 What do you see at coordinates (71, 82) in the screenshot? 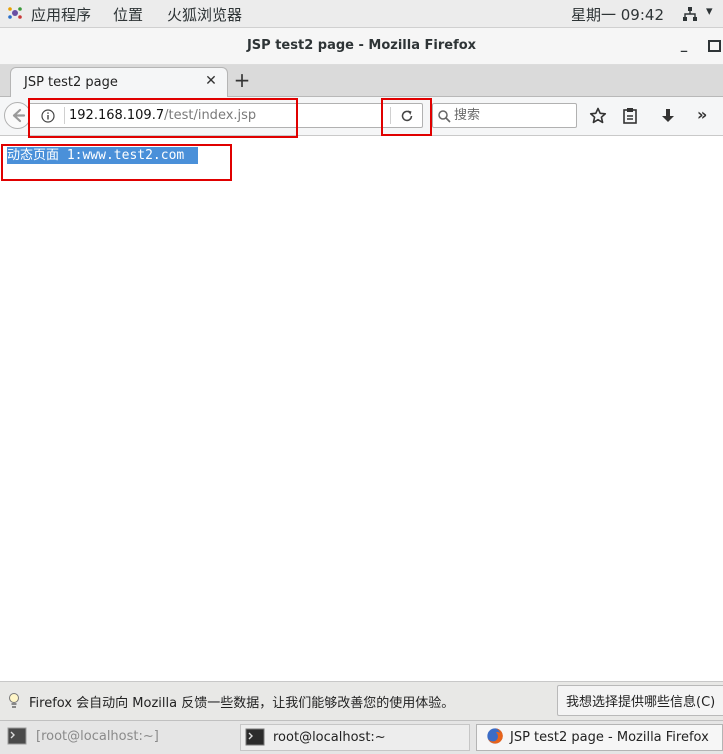
I see `tab-title: JSP test2 page` at bounding box center [71, 82].